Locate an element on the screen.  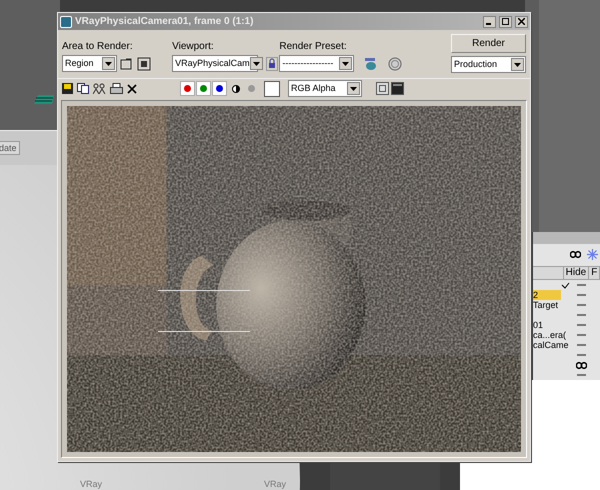
close-button is located at coordinates (521, 22).